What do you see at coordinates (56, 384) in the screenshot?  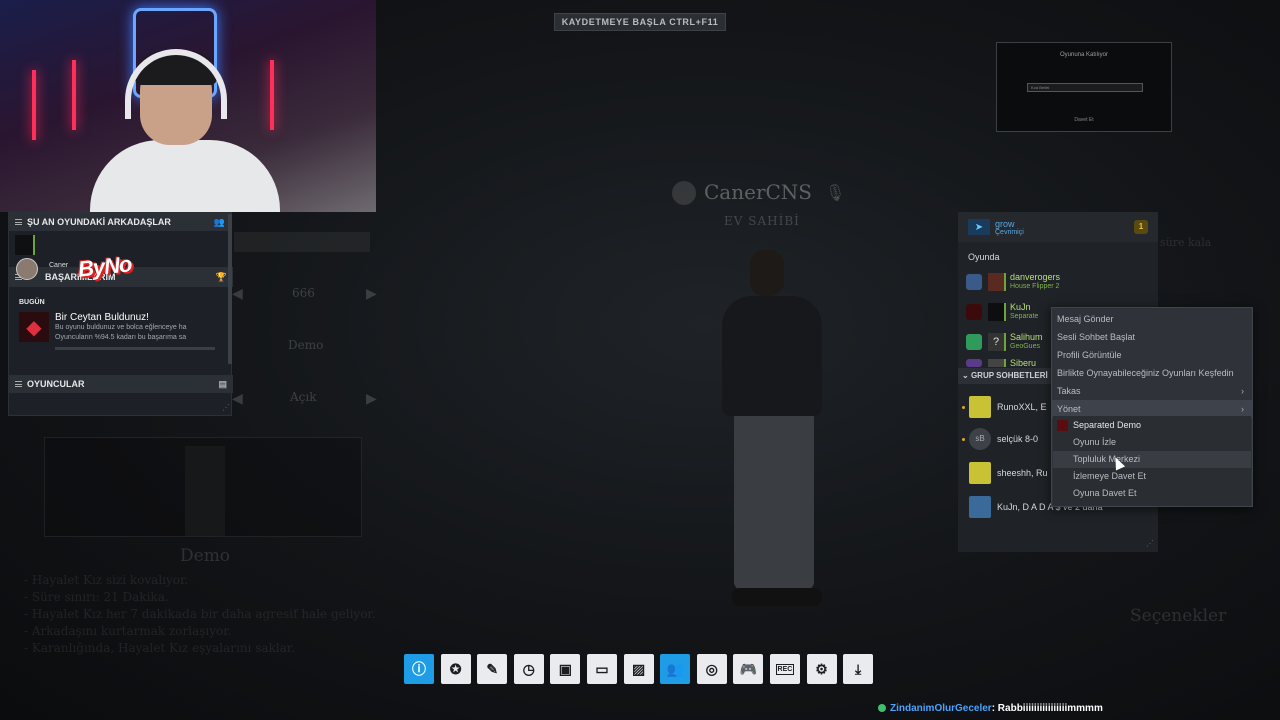 I see `players-label: OYUNCULAR` at bounding box center [56, 384].